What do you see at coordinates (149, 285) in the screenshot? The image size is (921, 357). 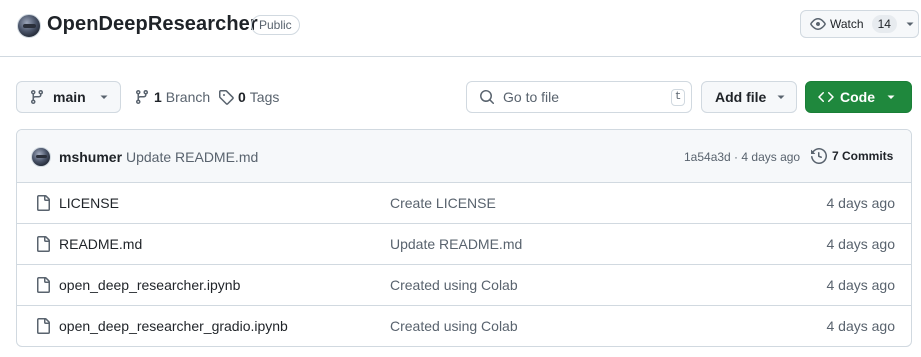 I see `file-name: open_deep_researcher.ipynb` at bounding box center [149, 285].